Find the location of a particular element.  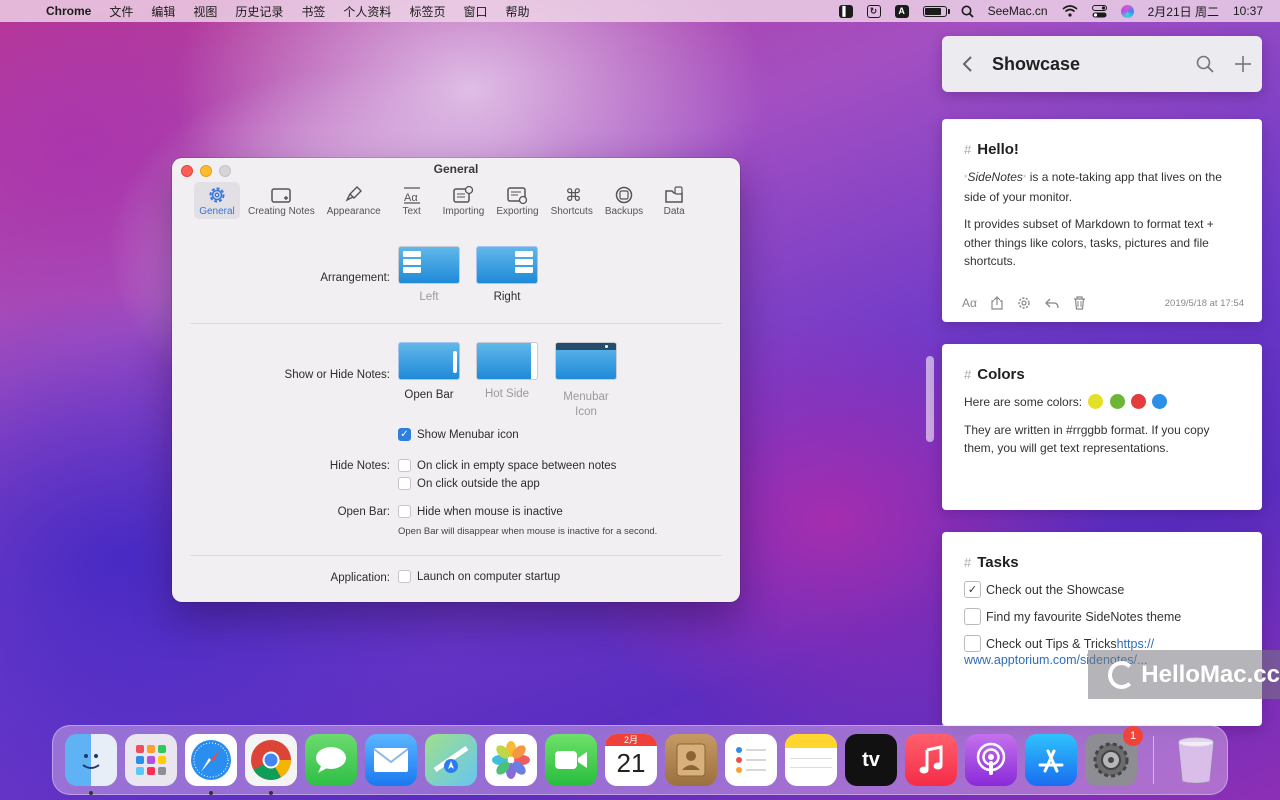

chrome-icon is located at coordinates (271, 764).